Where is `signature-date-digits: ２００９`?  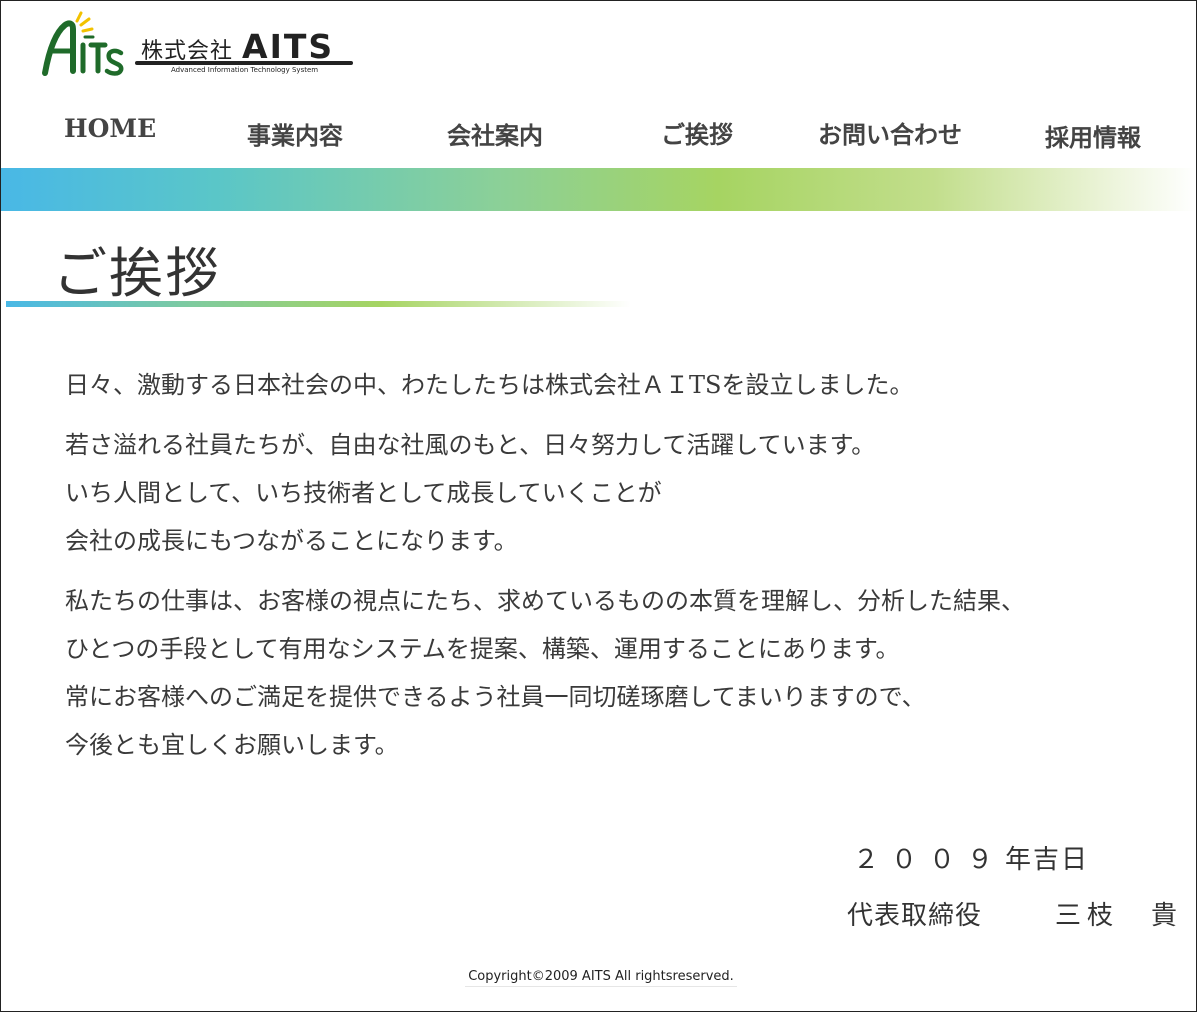 signature-date-digits: ２００９ is located at coordinates (929, 860).